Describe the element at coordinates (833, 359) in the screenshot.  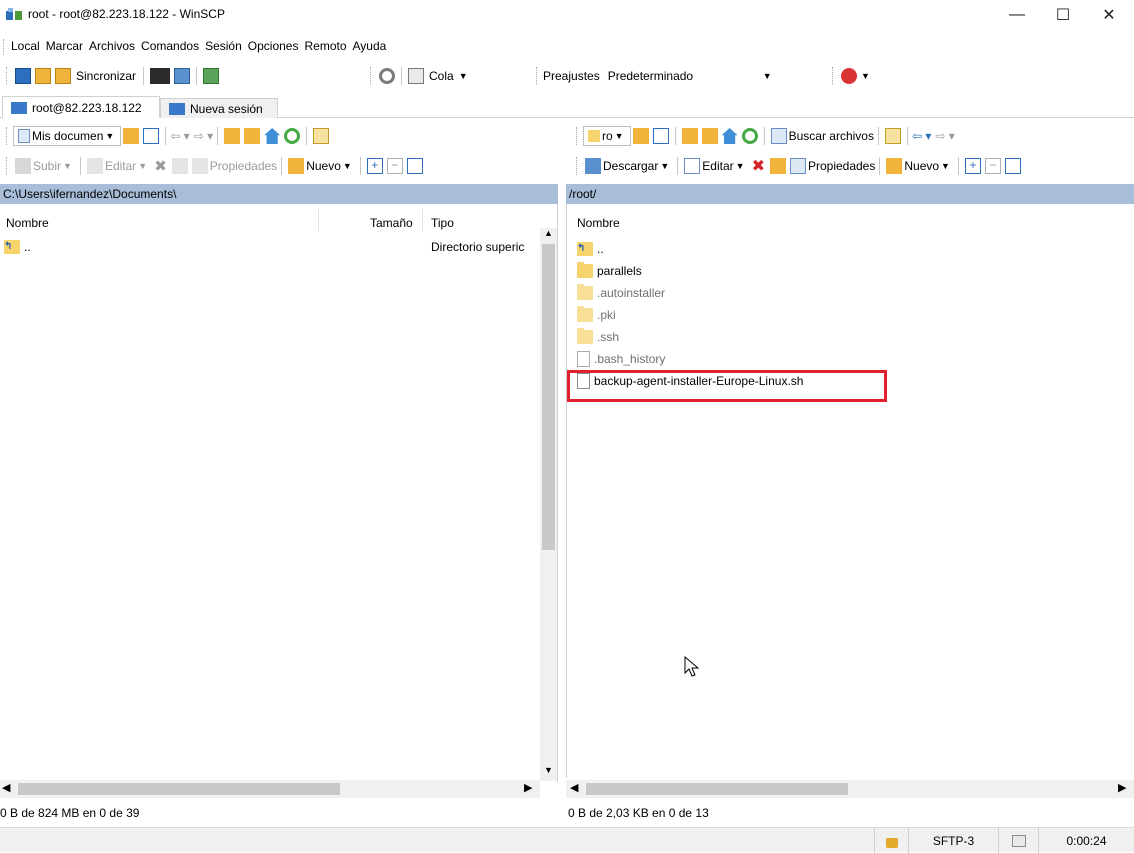
I see `table-row: .bash_history` at that location.